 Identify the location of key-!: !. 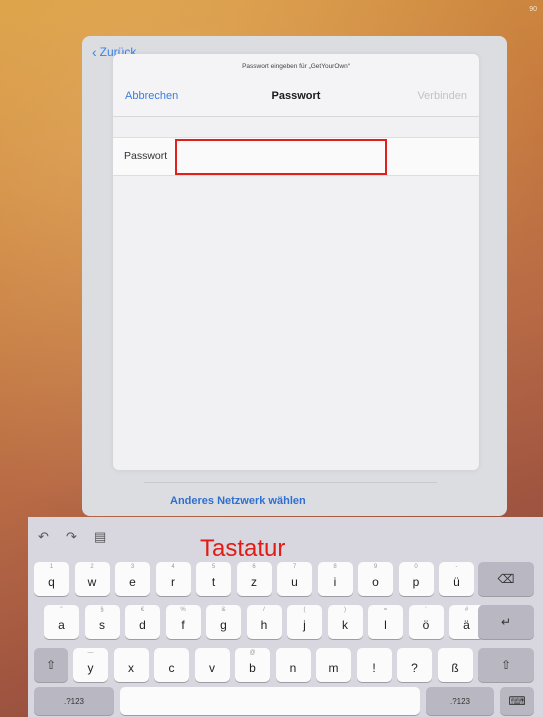
(374, 665).